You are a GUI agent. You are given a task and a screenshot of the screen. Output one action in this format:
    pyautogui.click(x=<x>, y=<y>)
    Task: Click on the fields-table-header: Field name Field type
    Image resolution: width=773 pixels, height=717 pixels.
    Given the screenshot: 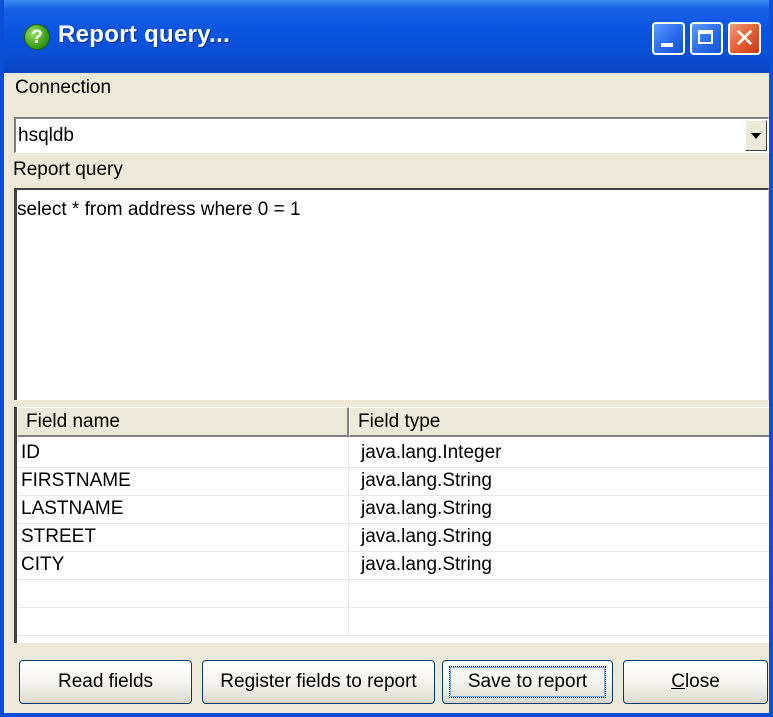 What is the action you would take?
    pyautogui.click(x=393, y=422)
    